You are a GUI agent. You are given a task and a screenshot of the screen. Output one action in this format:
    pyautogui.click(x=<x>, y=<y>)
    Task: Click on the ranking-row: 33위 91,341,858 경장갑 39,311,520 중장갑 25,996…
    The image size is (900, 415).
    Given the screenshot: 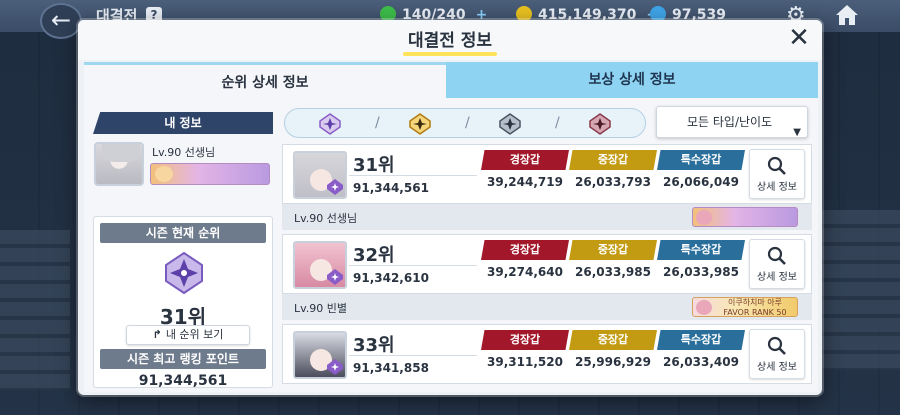 What is the action you would take?
    pyautogui.click(x=547, y=358)
    